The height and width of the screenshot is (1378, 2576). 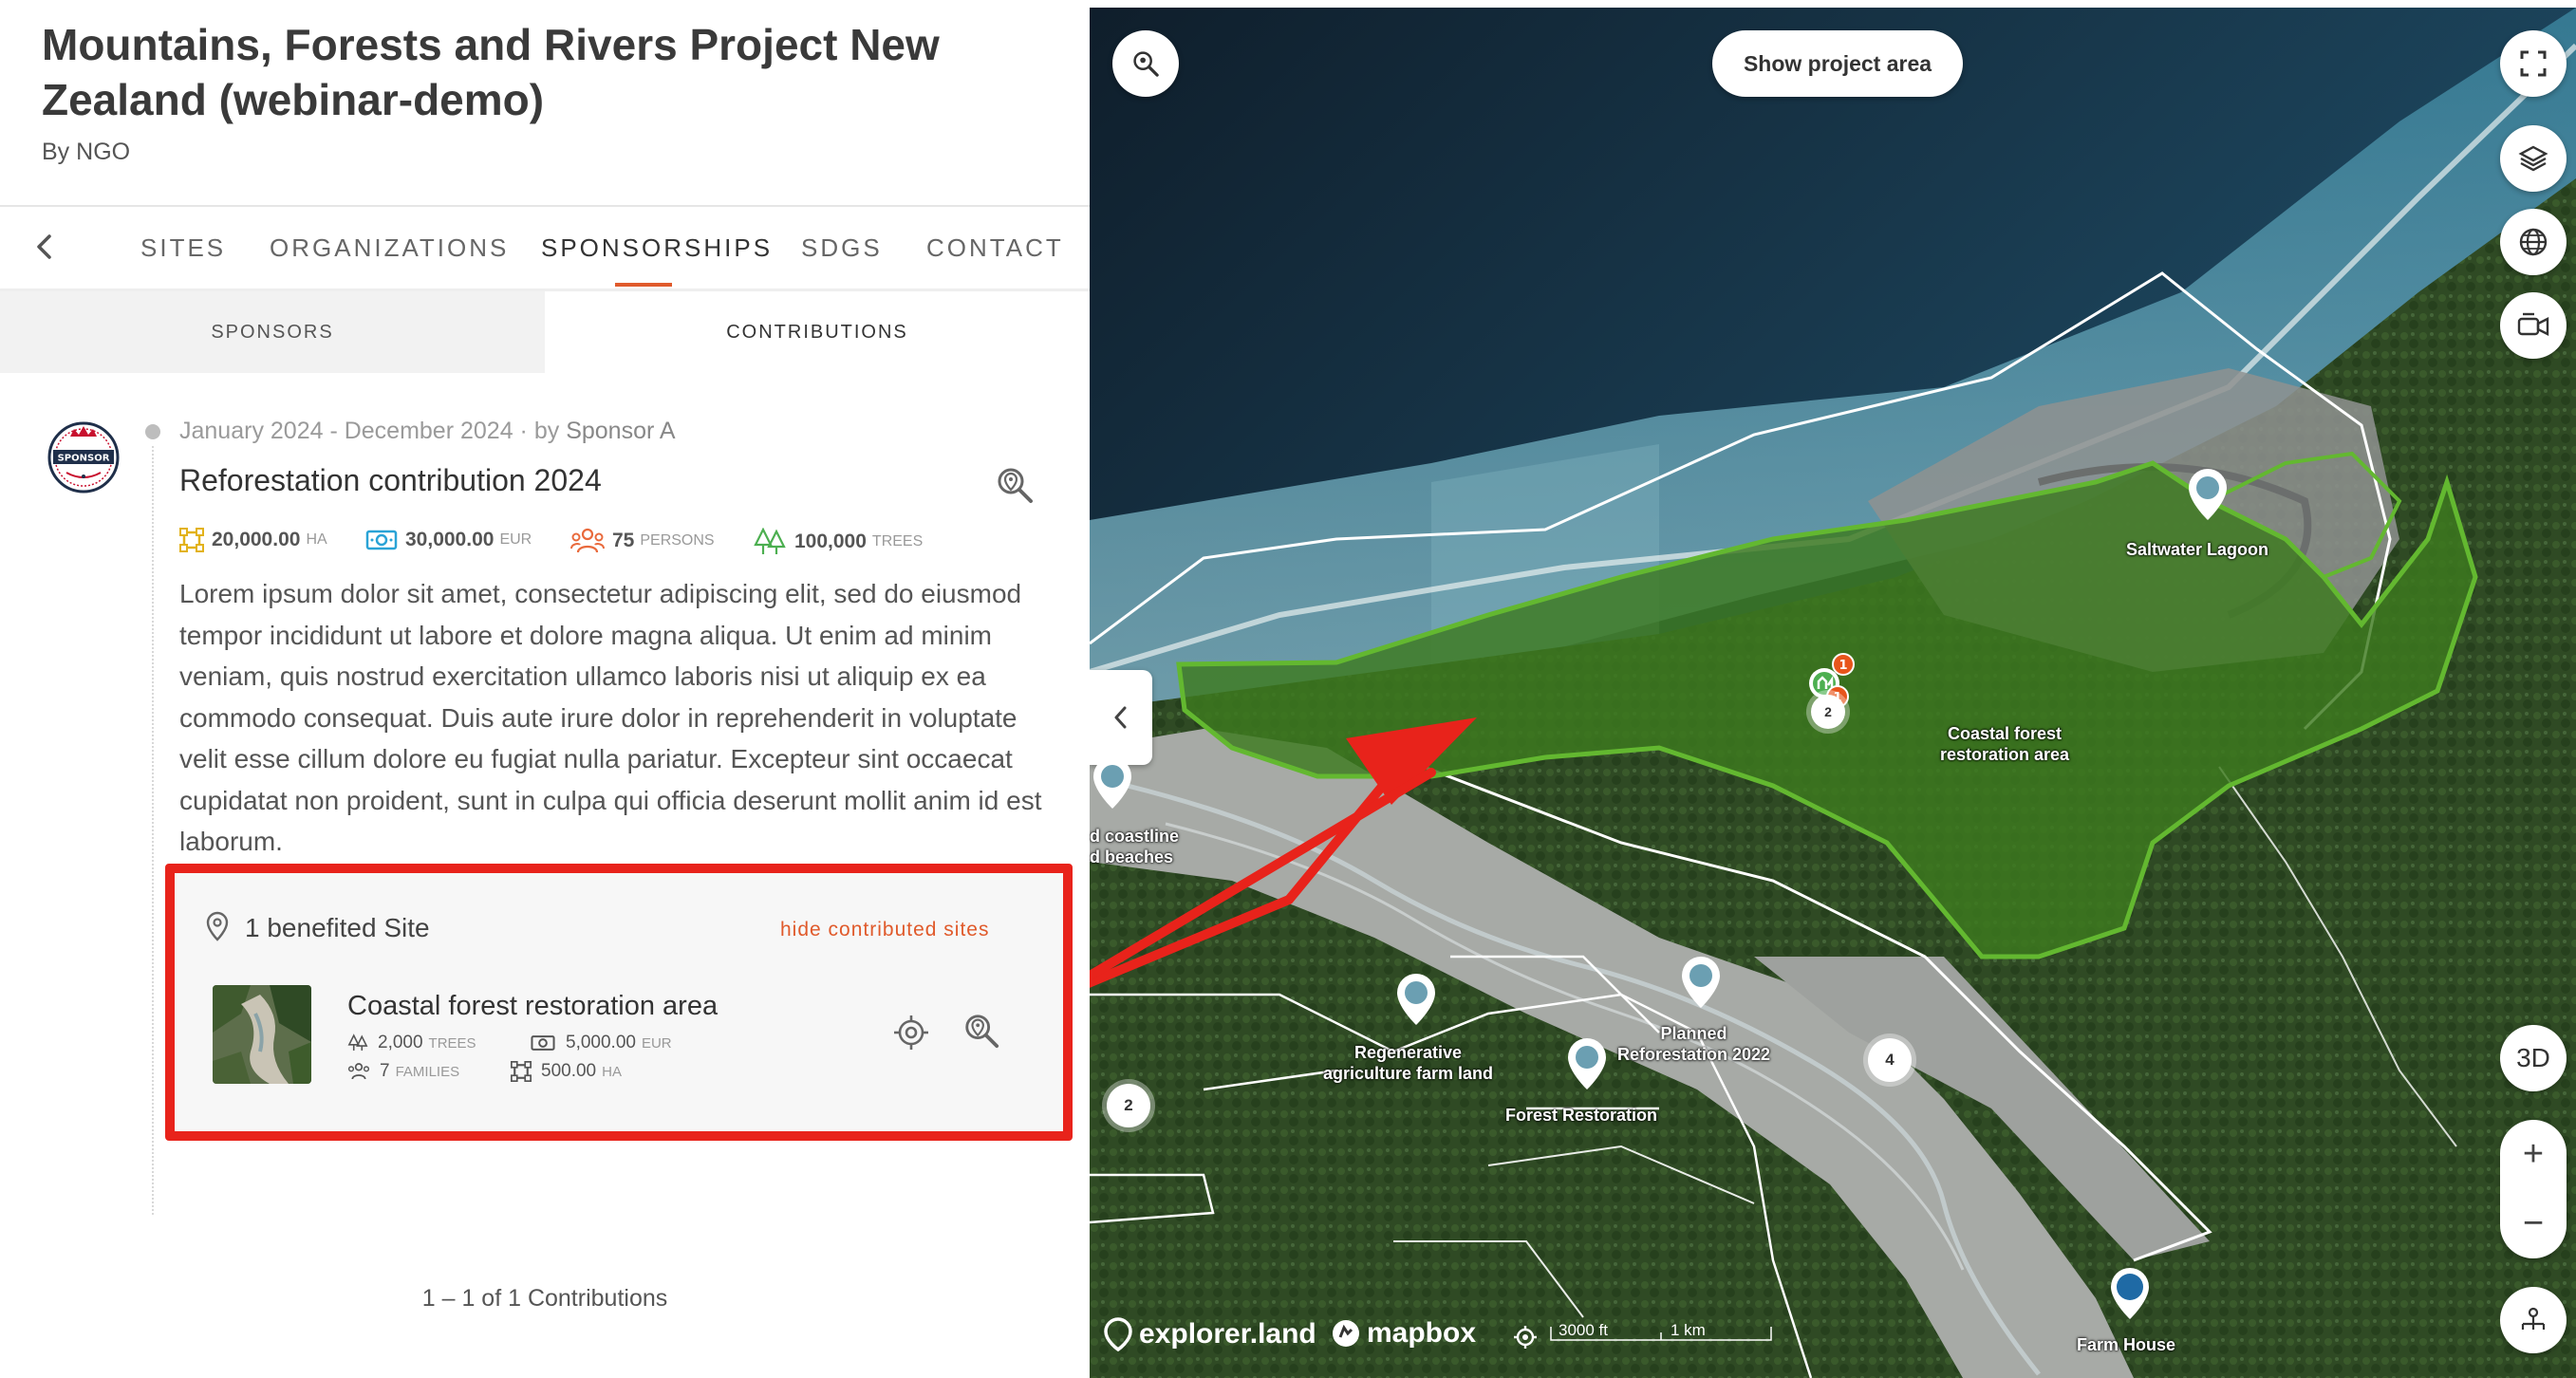 What do you see at coordinates (656, 1043) in the screenshot?
I see `site-money-unit: EUR` at bounding box center [656, 1043].